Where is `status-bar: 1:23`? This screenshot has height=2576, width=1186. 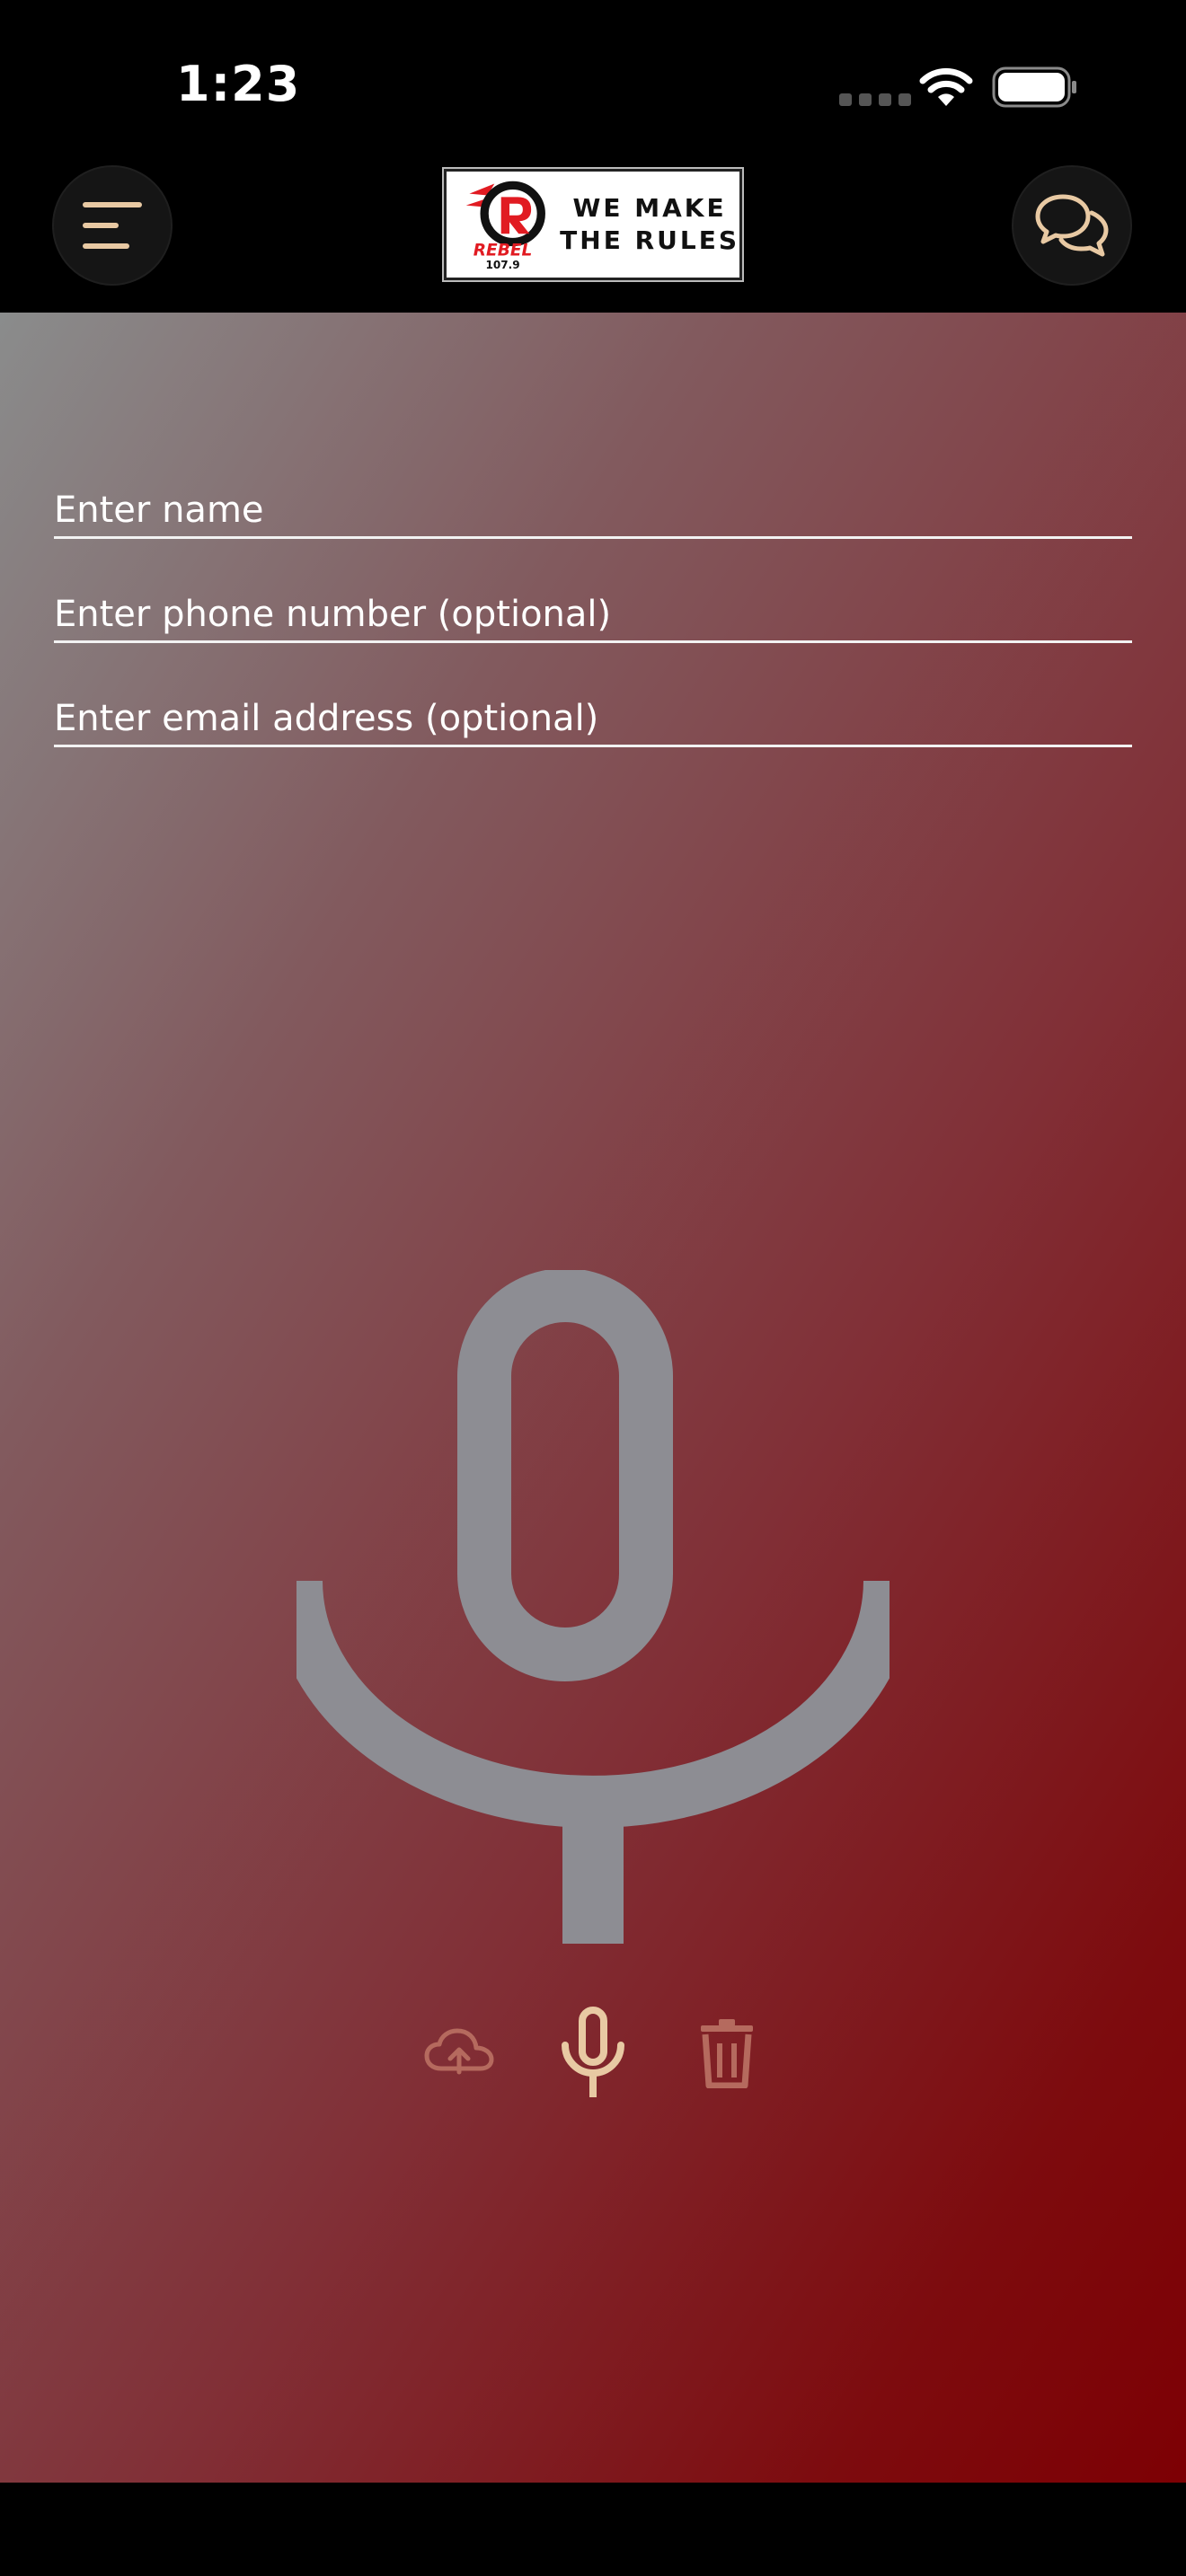
status-bar: 1:23 is located at coordinates (593, 85).